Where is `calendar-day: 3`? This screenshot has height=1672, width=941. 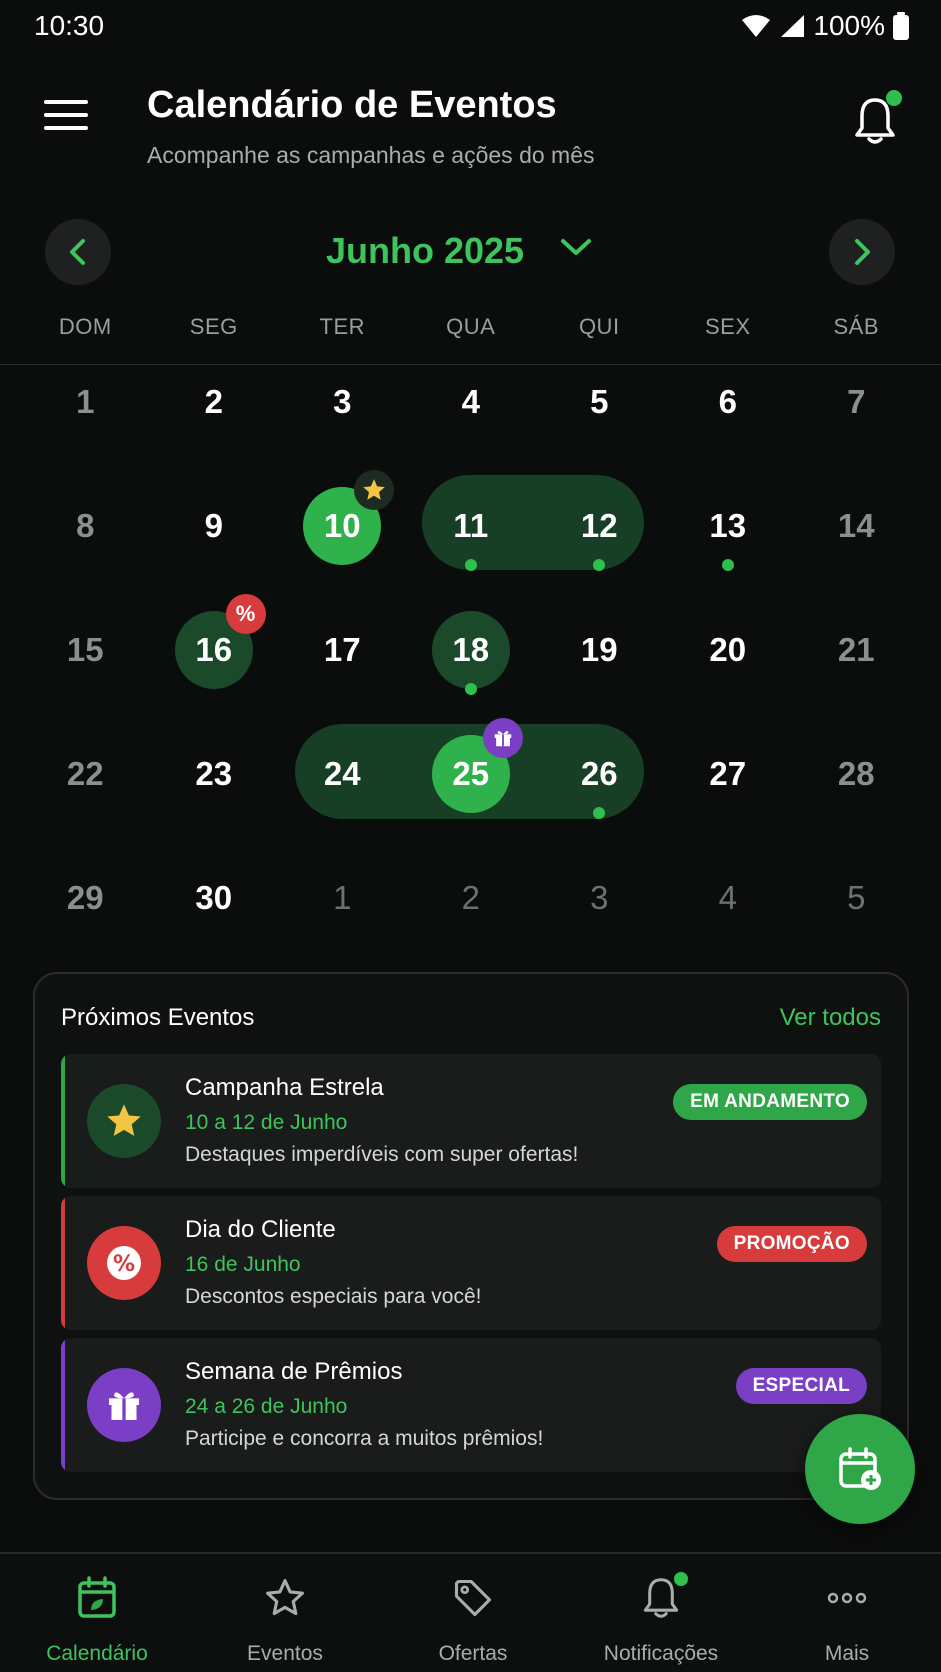 calendar-day: 3 is located at coordinates (342, 402).